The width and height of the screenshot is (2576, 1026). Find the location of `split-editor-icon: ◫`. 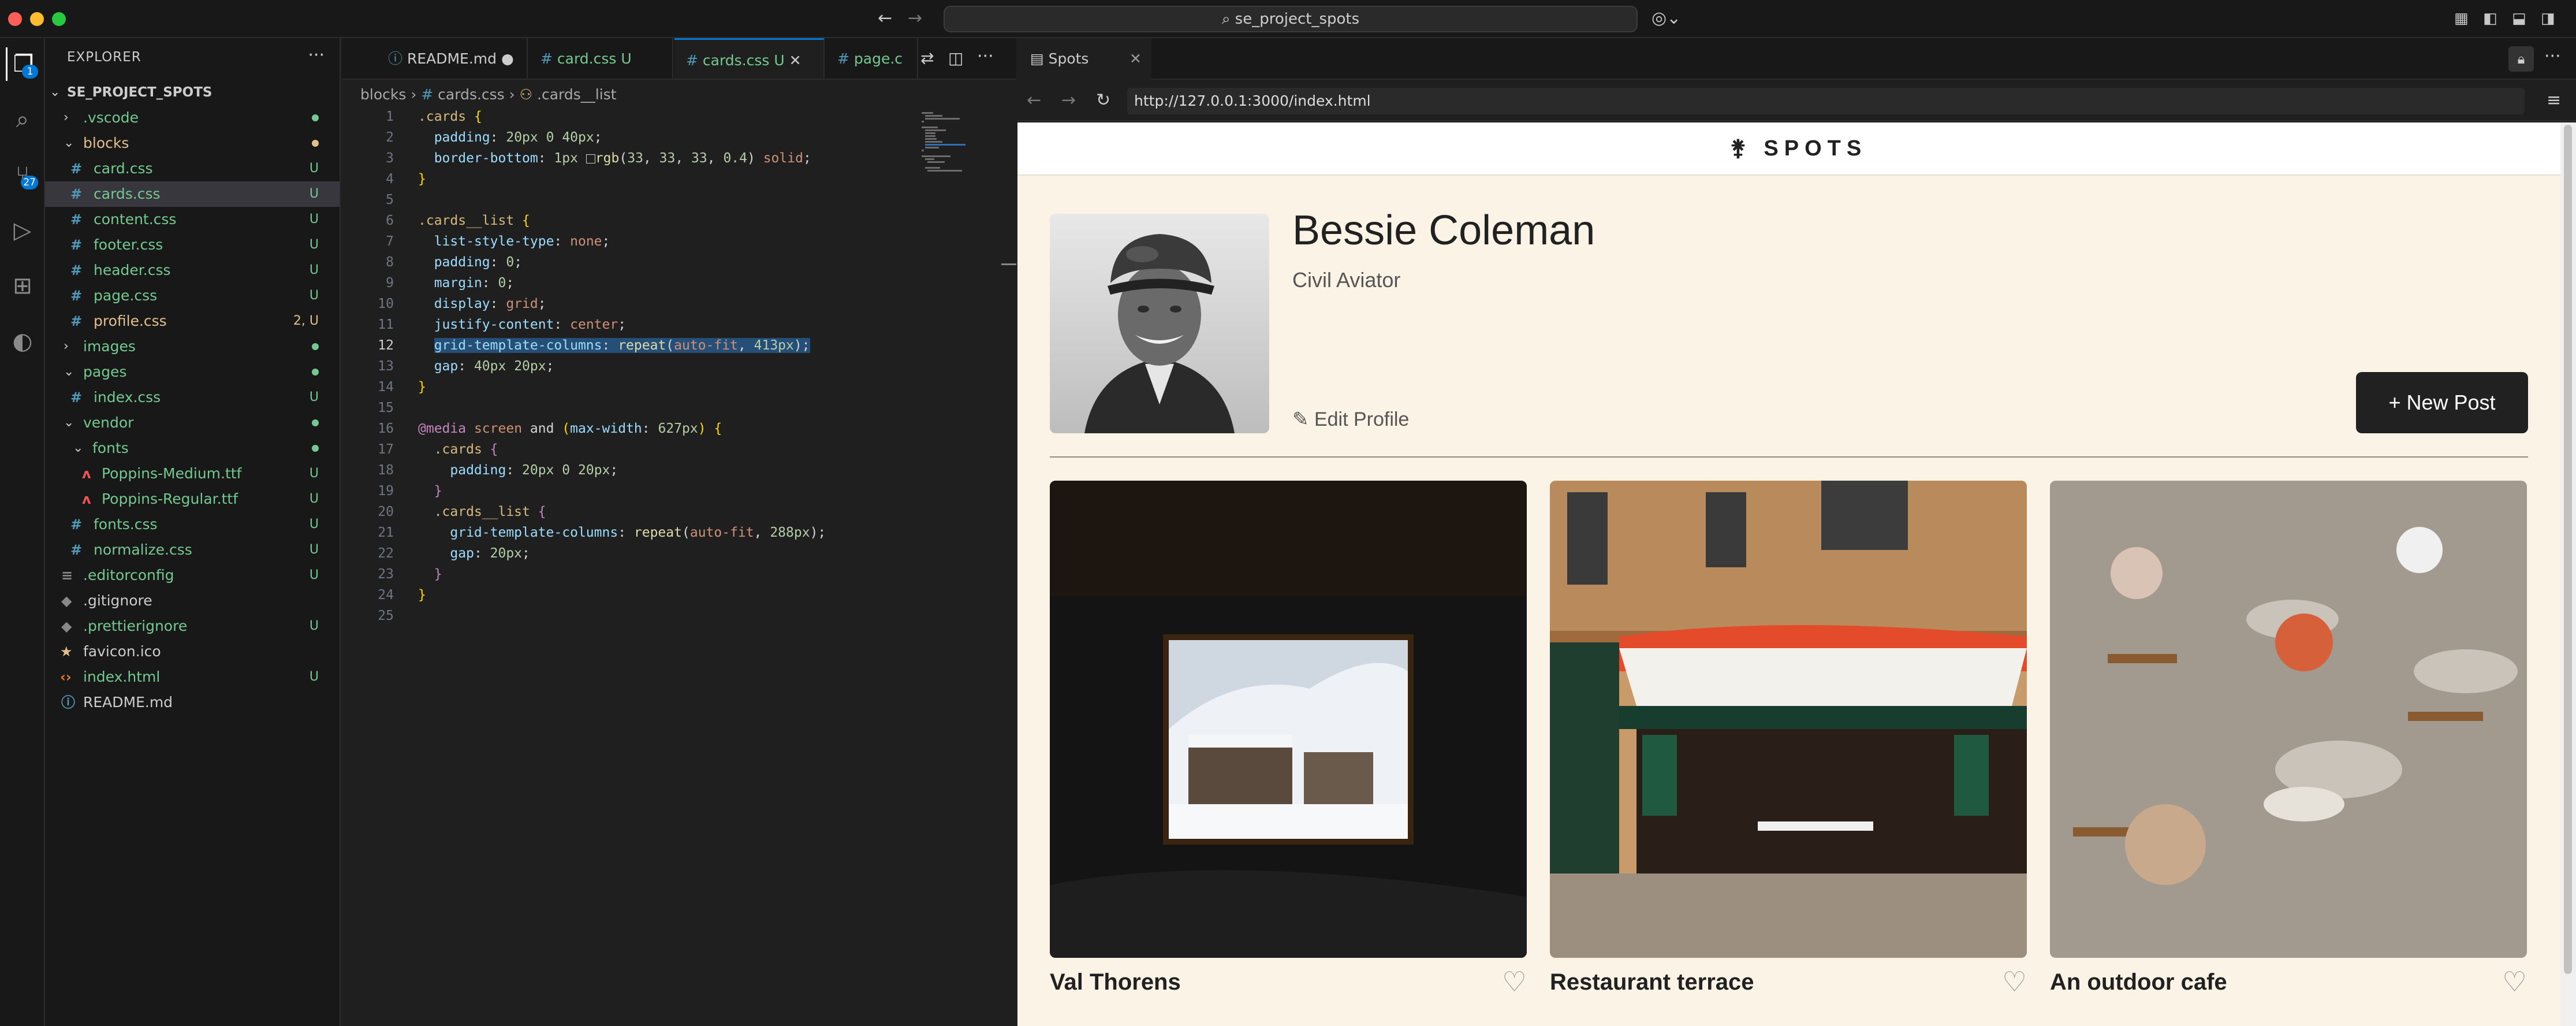

split-editor-icon: ◫ is located at coordinates (956, 58).